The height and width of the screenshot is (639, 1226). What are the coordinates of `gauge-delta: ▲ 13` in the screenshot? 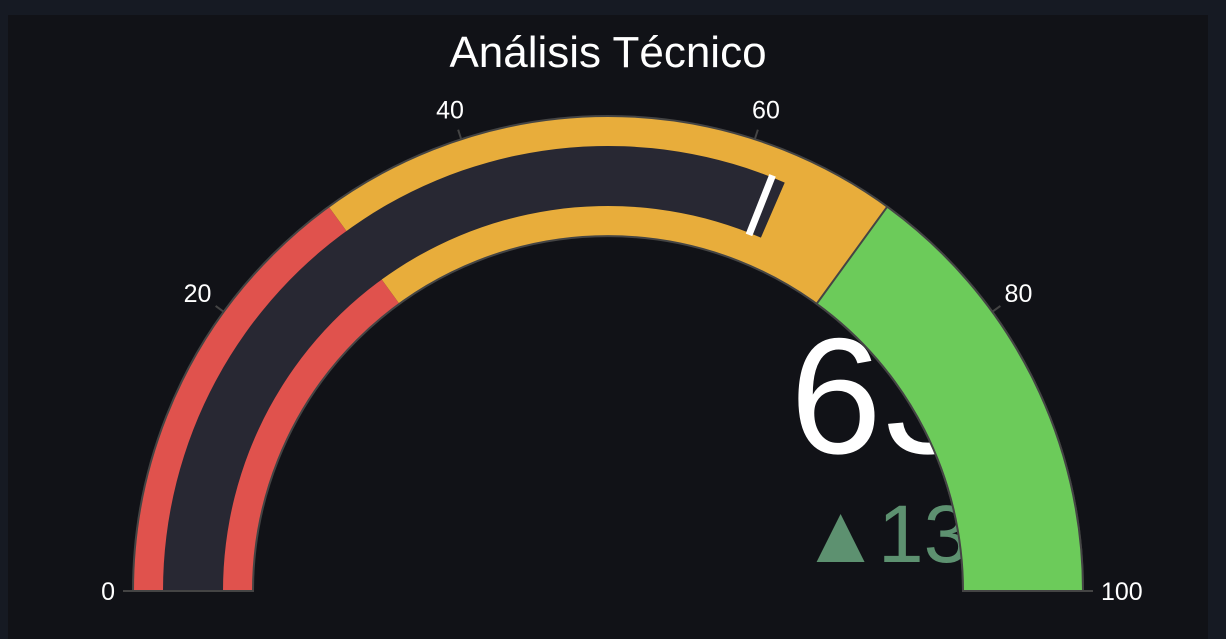 It's located at (884, 534).